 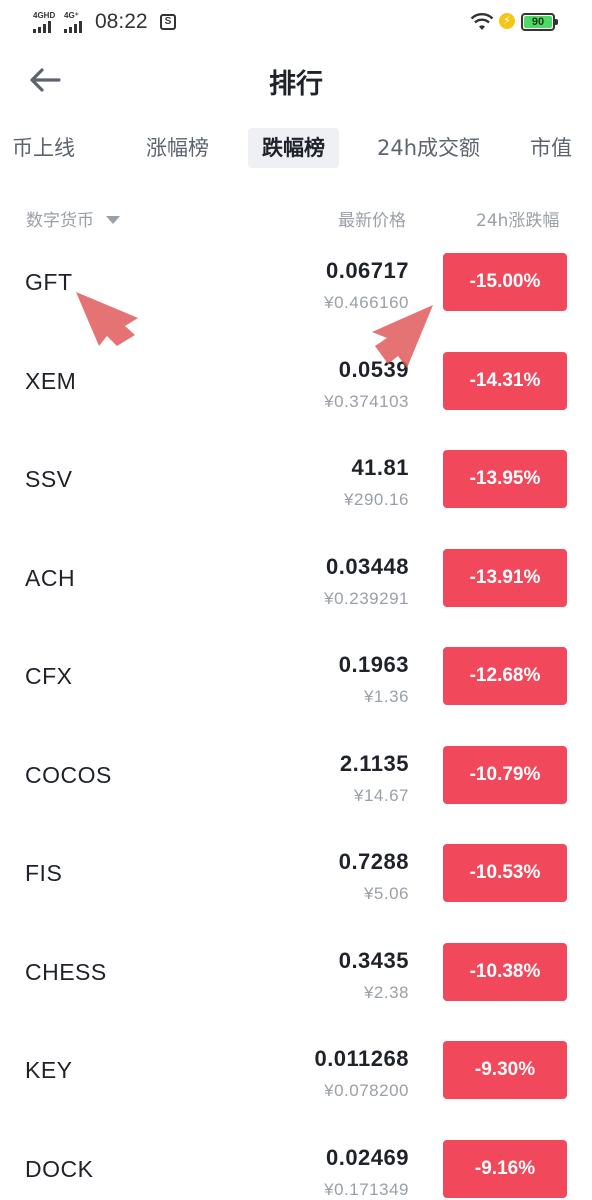 What do you see at coordinates (386, 696) in the screenshot?
I see `cny-price: ¥1.36` at bounding box center [386, 696].